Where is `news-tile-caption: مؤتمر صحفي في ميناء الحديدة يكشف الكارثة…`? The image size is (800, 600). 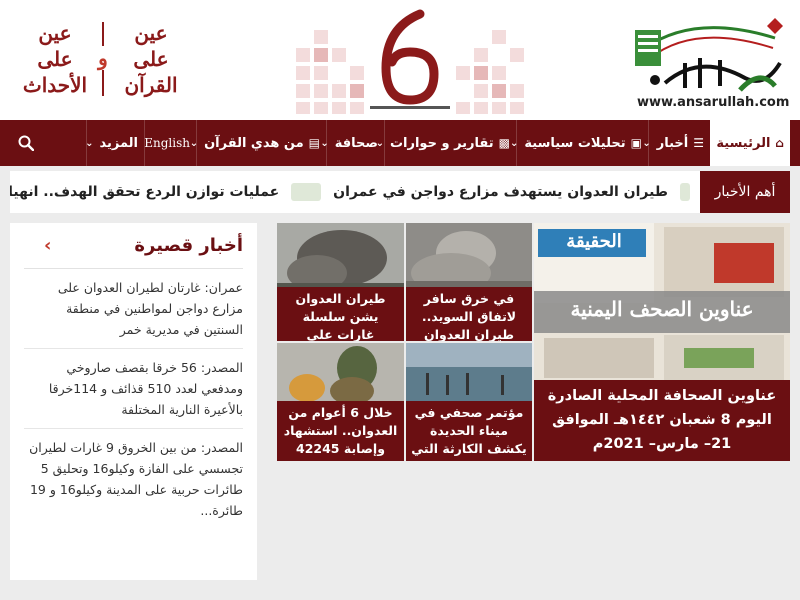 news-tile-caption: مؤتمر صحفي في ميناء الحديدة يكشف الكارثة… is located at coordinates (469, 431).